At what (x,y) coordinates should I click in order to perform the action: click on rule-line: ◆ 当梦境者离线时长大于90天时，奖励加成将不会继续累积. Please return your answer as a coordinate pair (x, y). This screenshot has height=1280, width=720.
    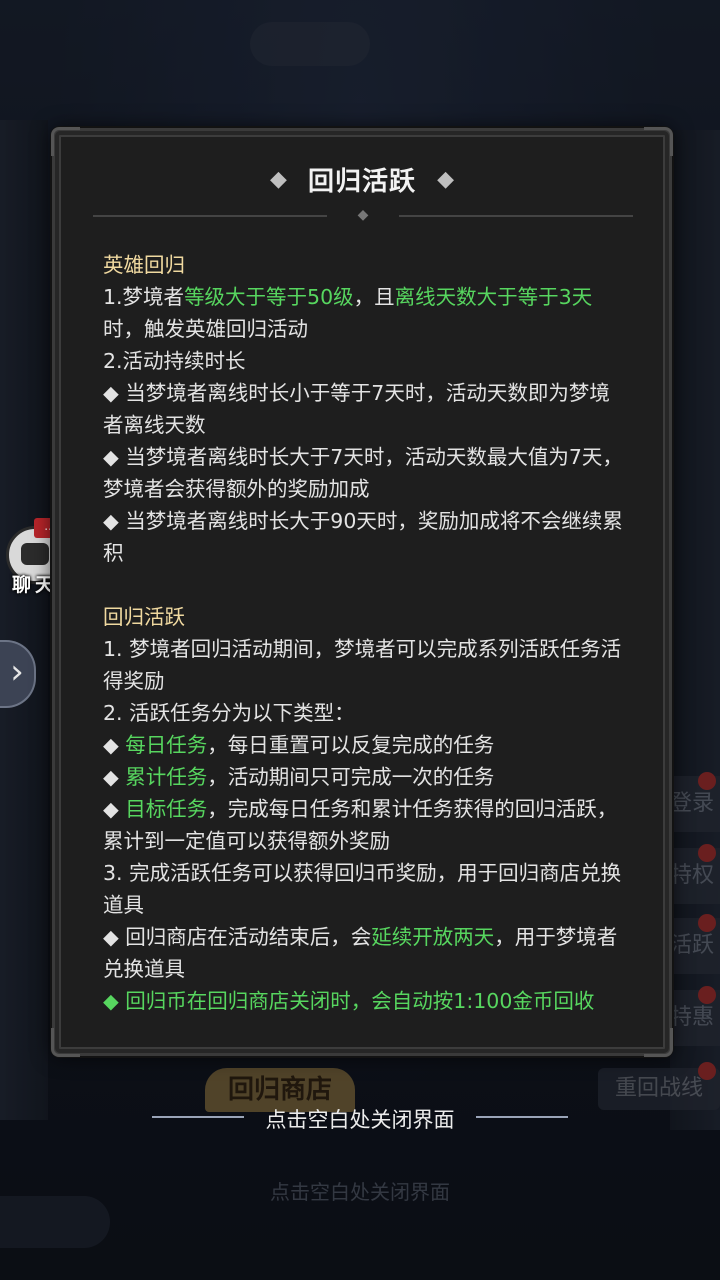
    Looking at the image, I should click on (365, 537).